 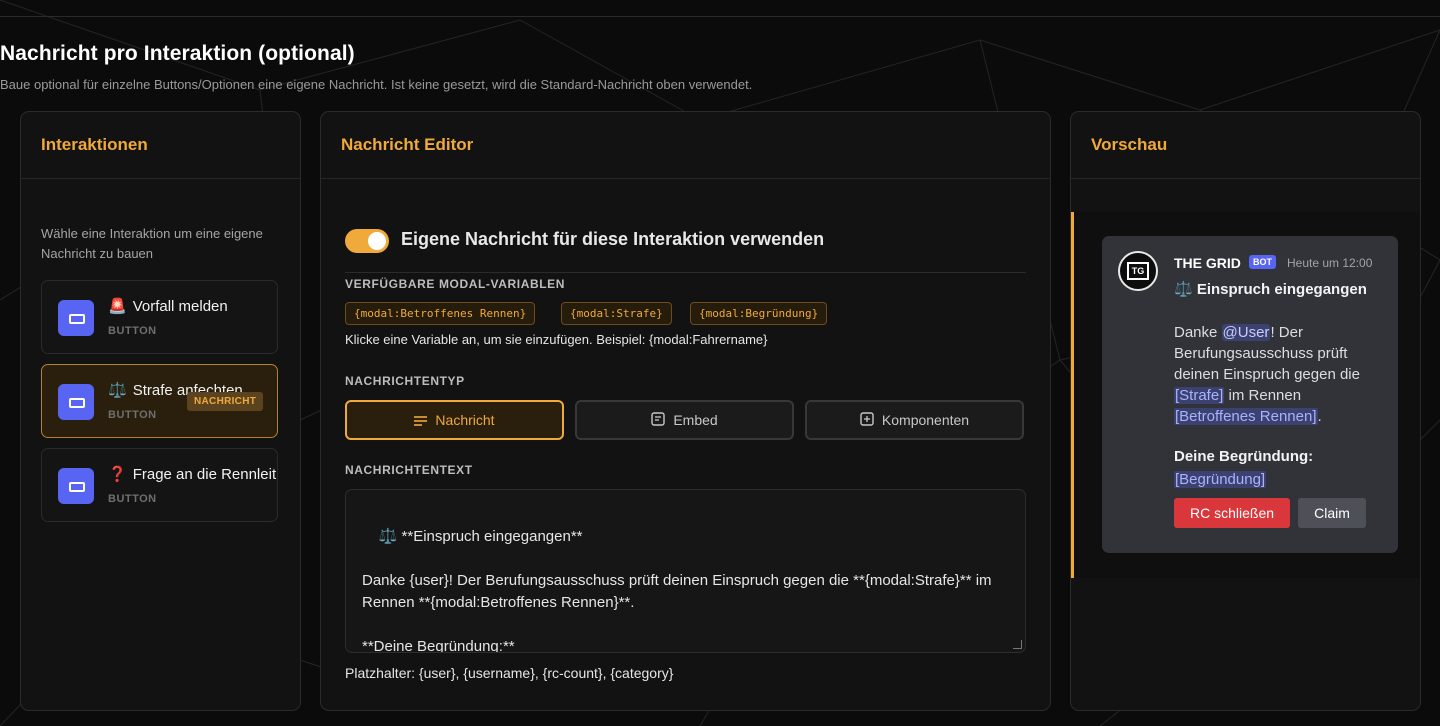 I want to click on top-divider, so click(x=720, y=16).